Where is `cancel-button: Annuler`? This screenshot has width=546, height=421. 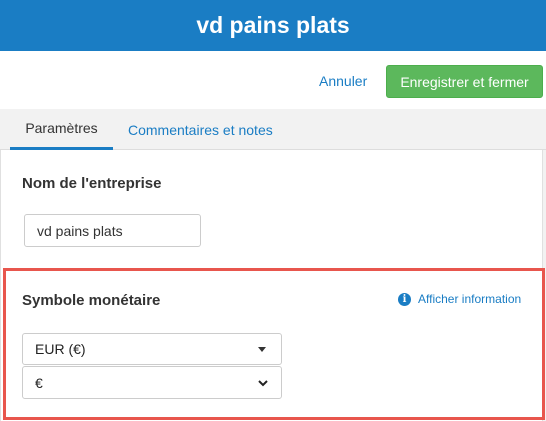
cancel-button: Annuler is located at coordinates (343, 81).